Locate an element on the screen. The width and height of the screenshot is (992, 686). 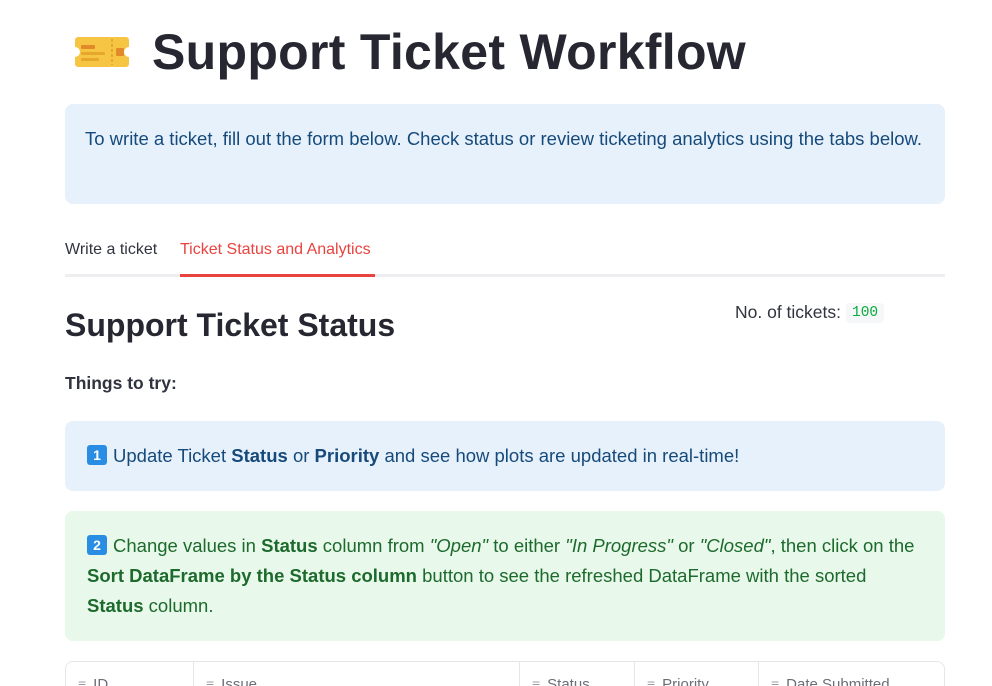
column-header-status: ≡ Status is located at coordinates (577, 674).